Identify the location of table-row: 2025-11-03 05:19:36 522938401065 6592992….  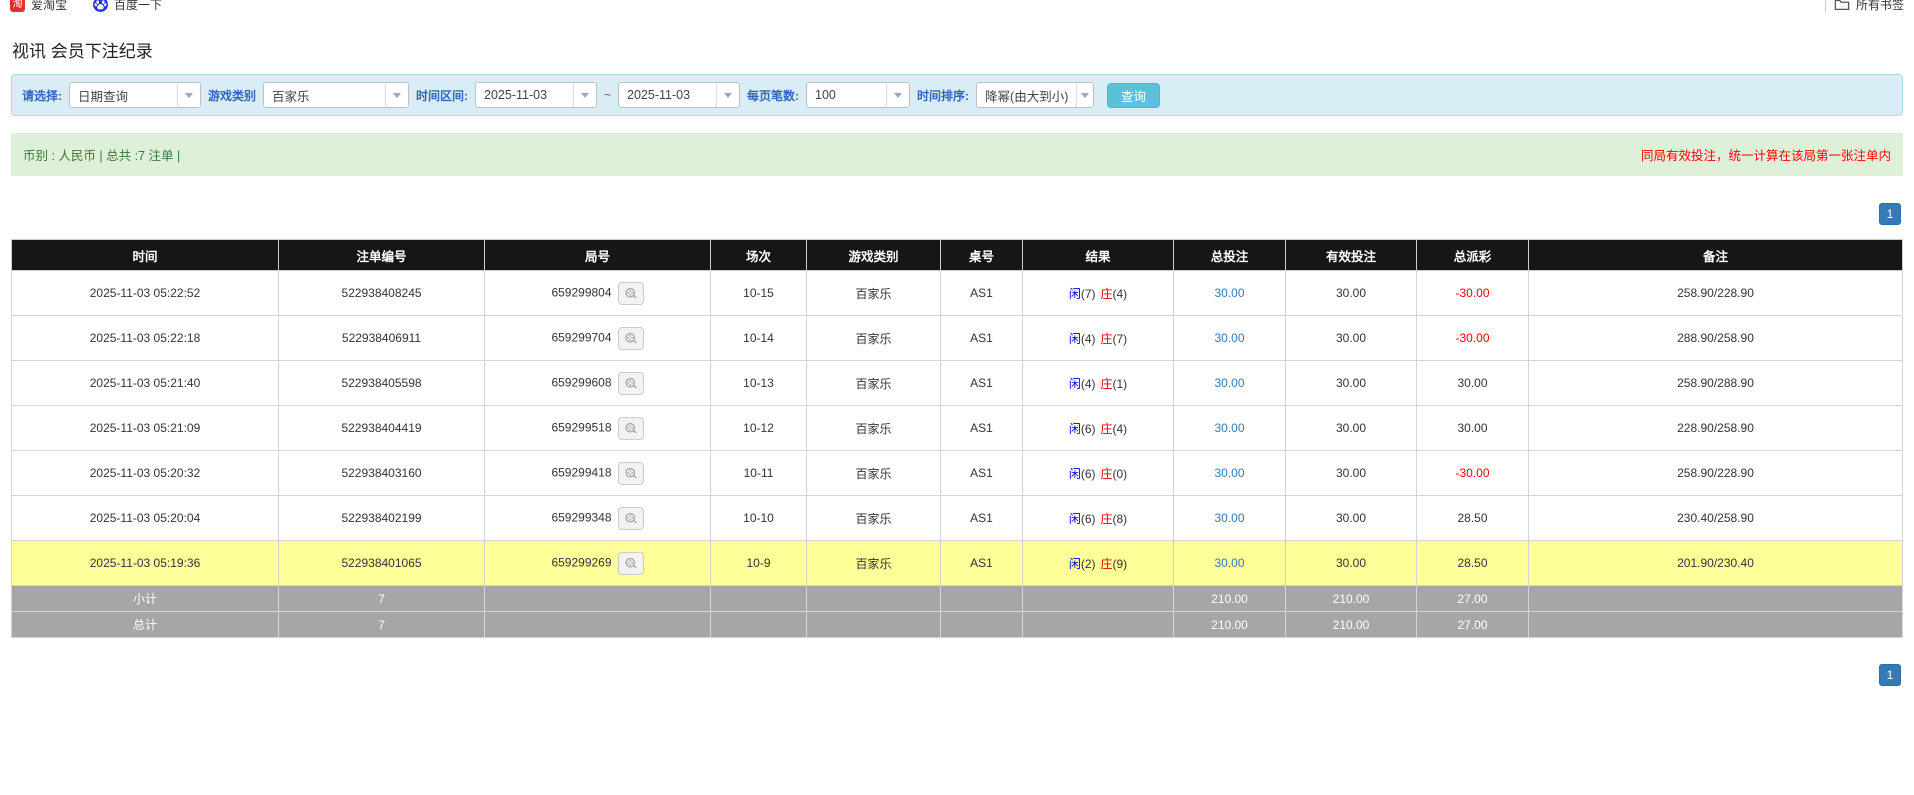
(957, 563).